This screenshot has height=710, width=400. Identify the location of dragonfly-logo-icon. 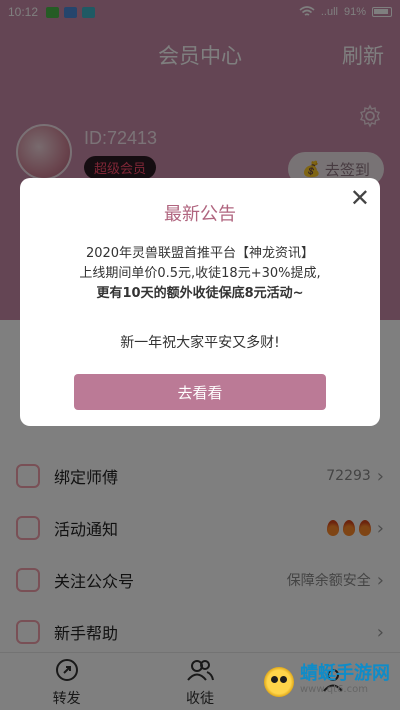
(279, 682).